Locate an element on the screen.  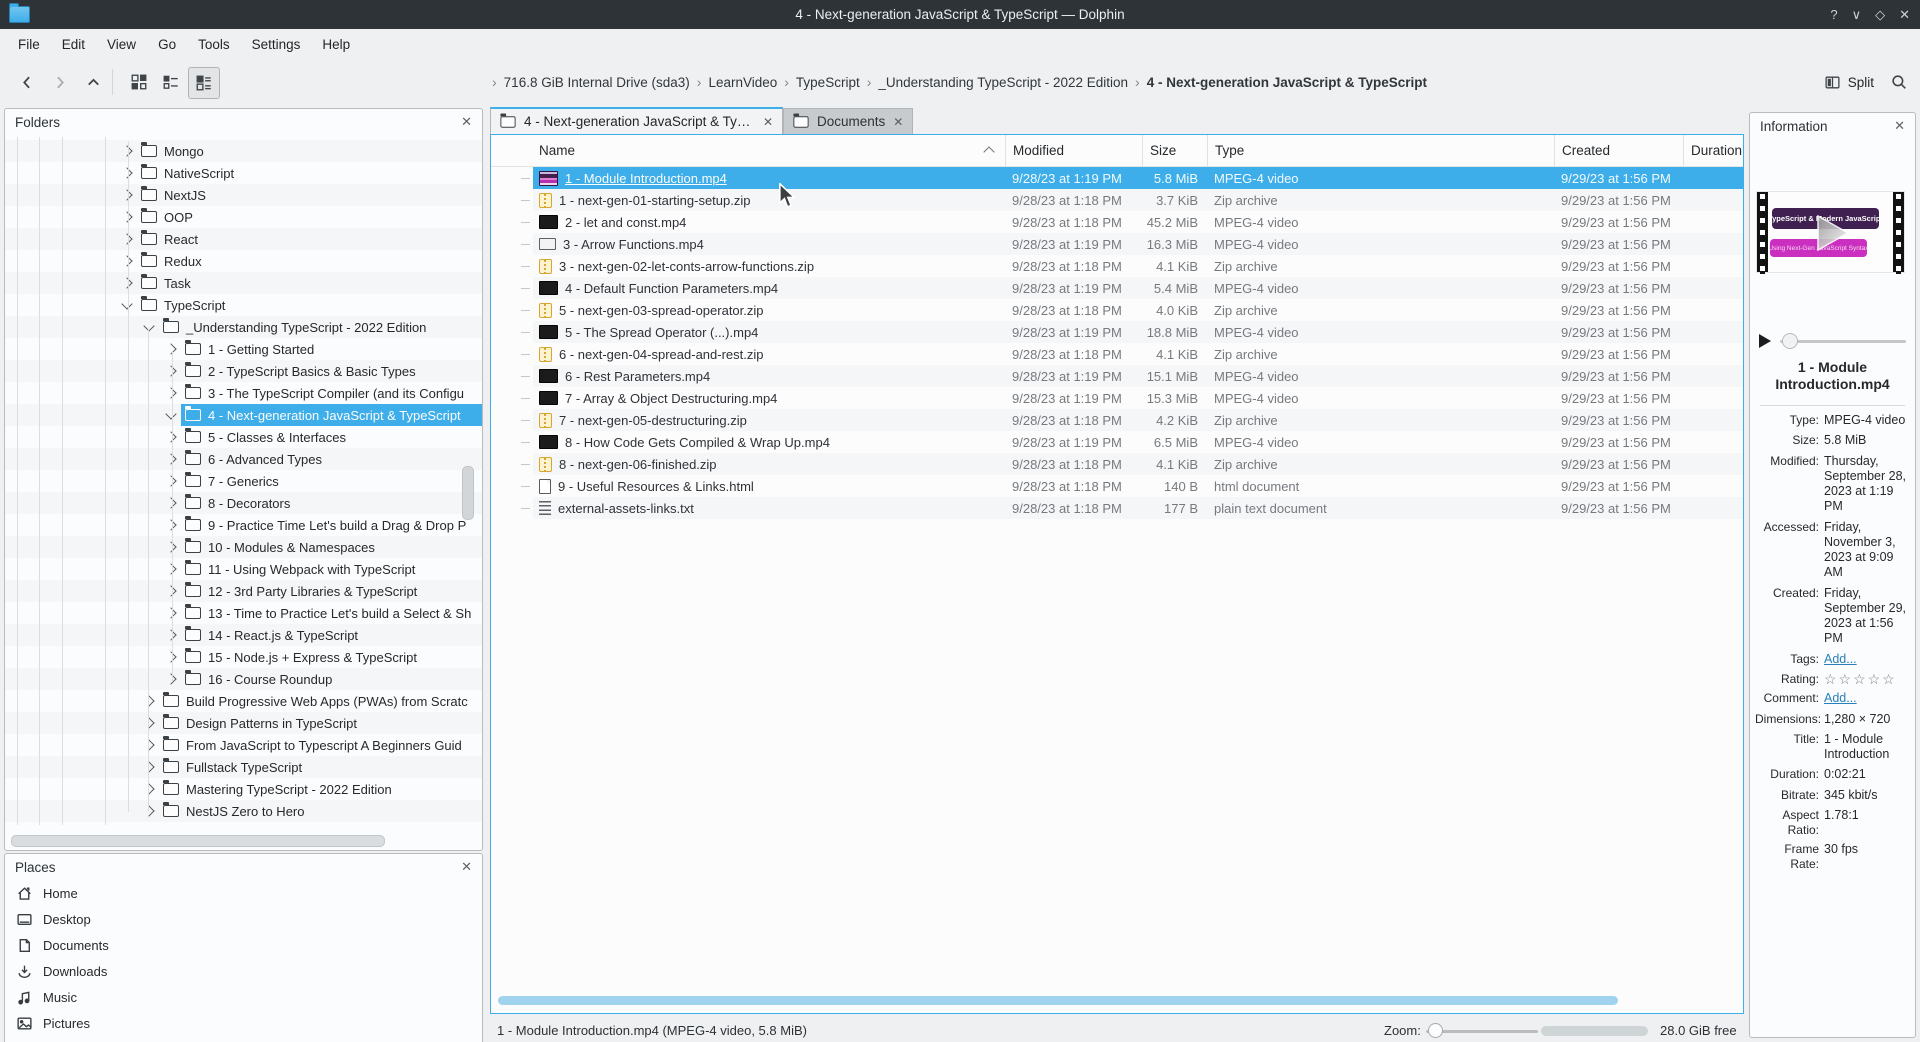
tree-item: 14 - React.js & TypeScript is located at coordinates (243, 635).